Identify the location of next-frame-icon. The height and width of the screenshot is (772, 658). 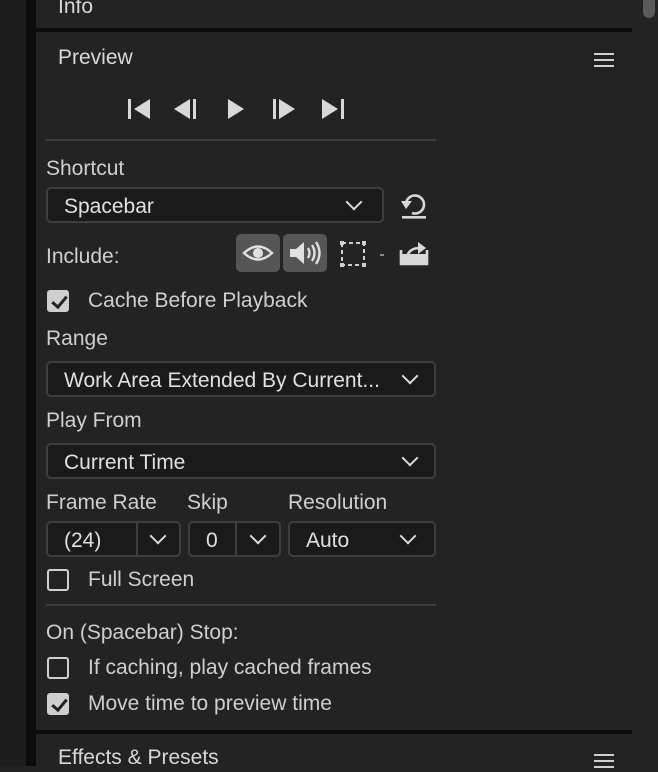
(284, 109).